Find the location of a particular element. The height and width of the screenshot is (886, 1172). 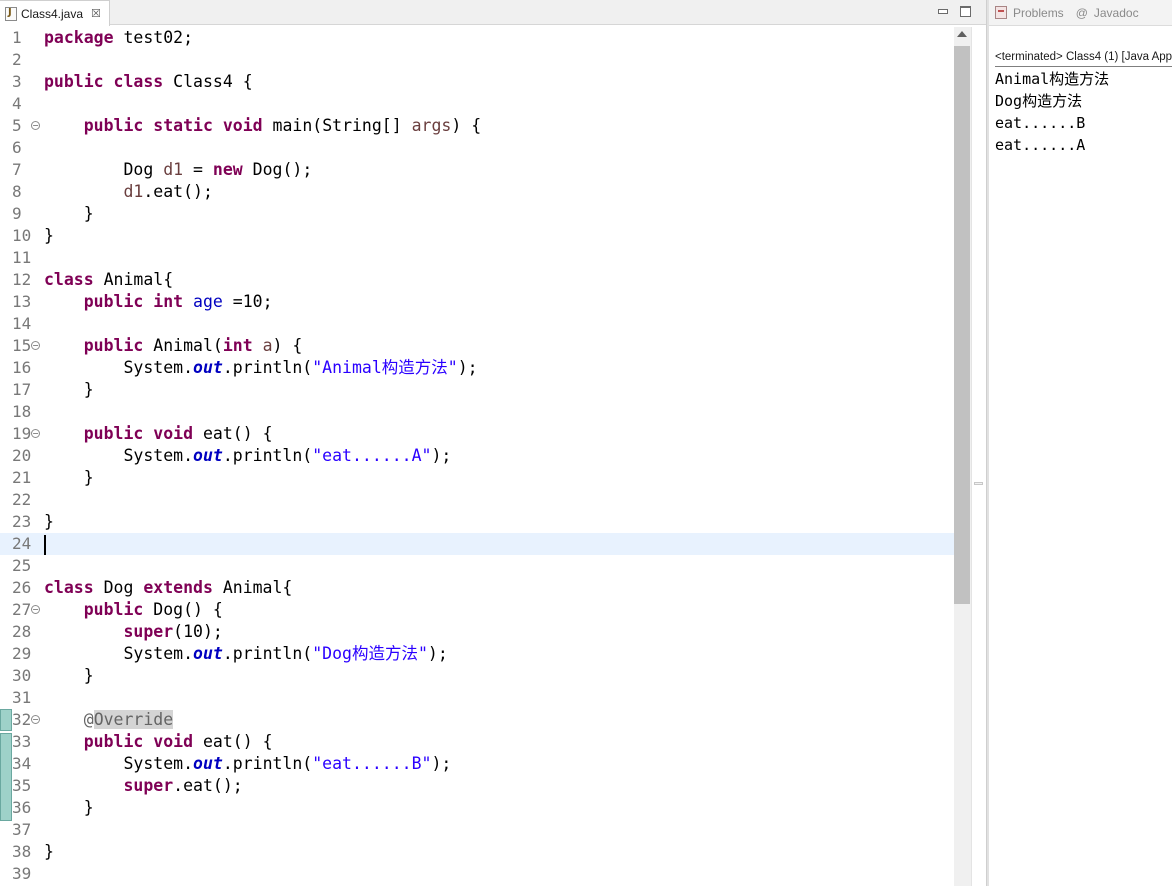

code-line: 18 is located at coordinates (477, 412).